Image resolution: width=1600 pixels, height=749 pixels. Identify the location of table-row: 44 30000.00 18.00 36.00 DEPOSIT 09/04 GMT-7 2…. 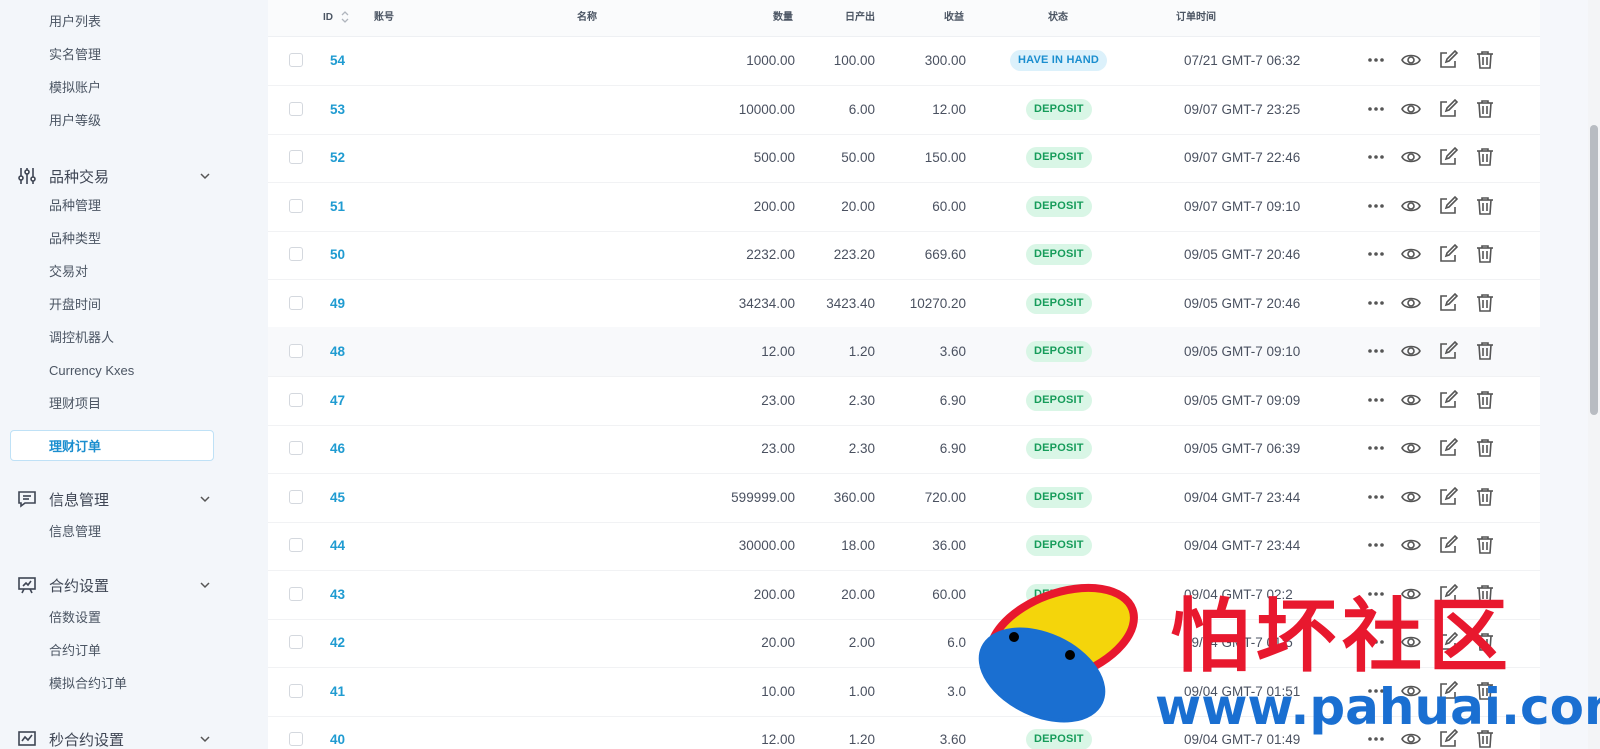
(904, 546).